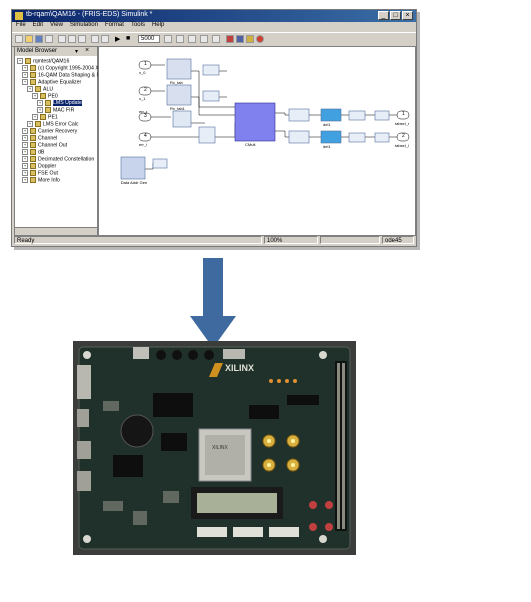 This screenshot has height=602, width=531. I want to click on paste-icon, so click(82, 39).